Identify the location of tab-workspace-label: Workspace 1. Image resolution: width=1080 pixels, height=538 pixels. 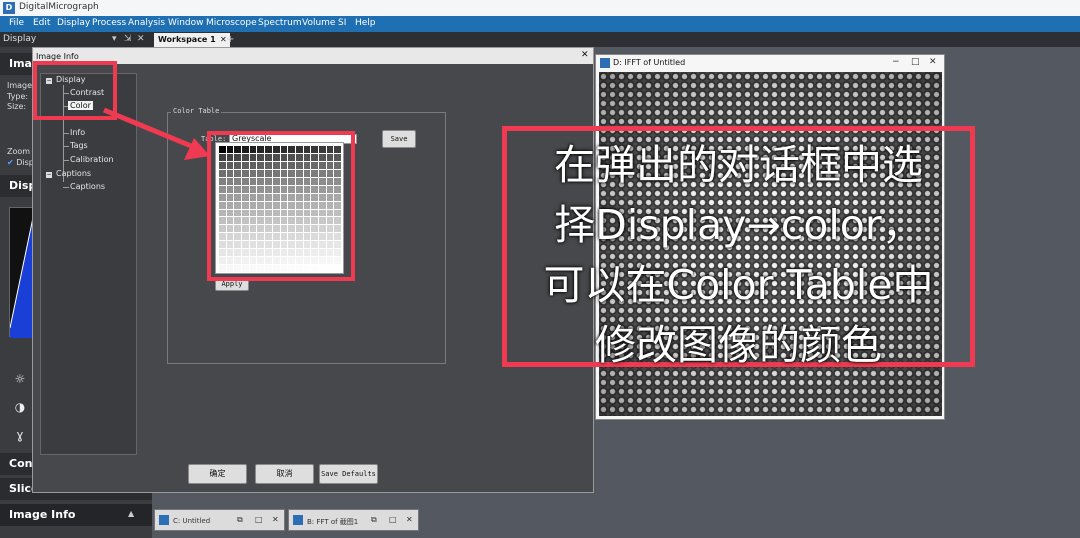
(187, 39).